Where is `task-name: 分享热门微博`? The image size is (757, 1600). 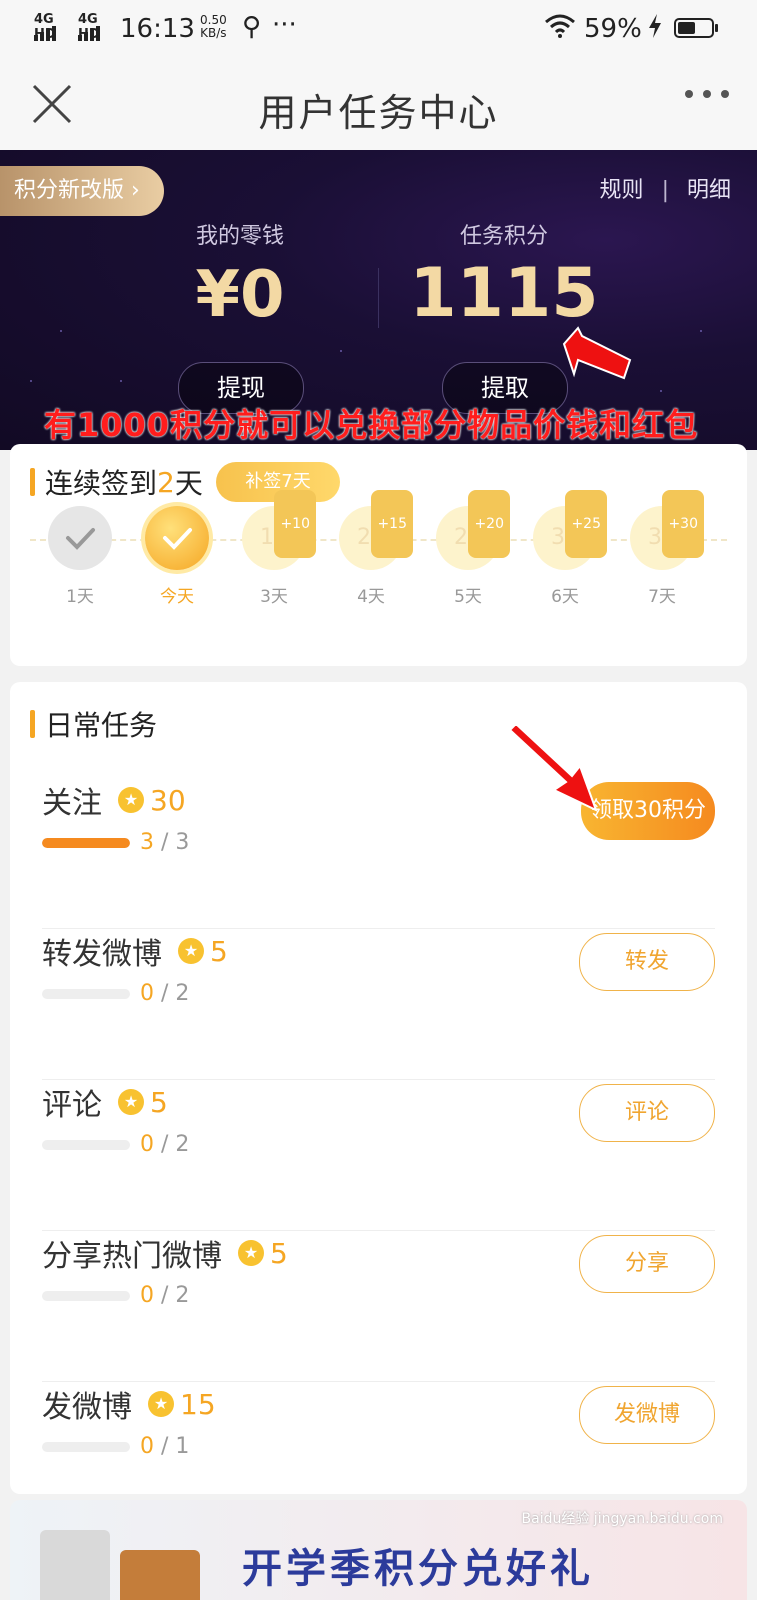
task-name: 分享热门微博 is located at coordinates (132, 1256).